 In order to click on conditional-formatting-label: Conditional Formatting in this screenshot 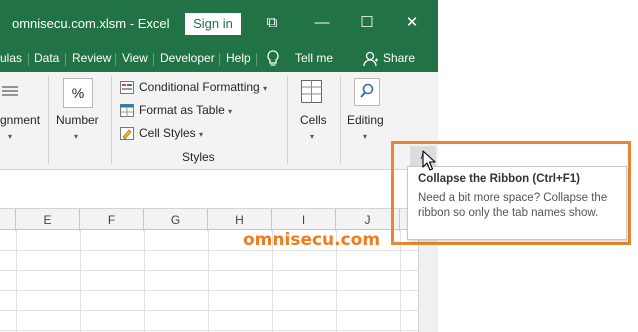, I will do `click(199, 87)`.